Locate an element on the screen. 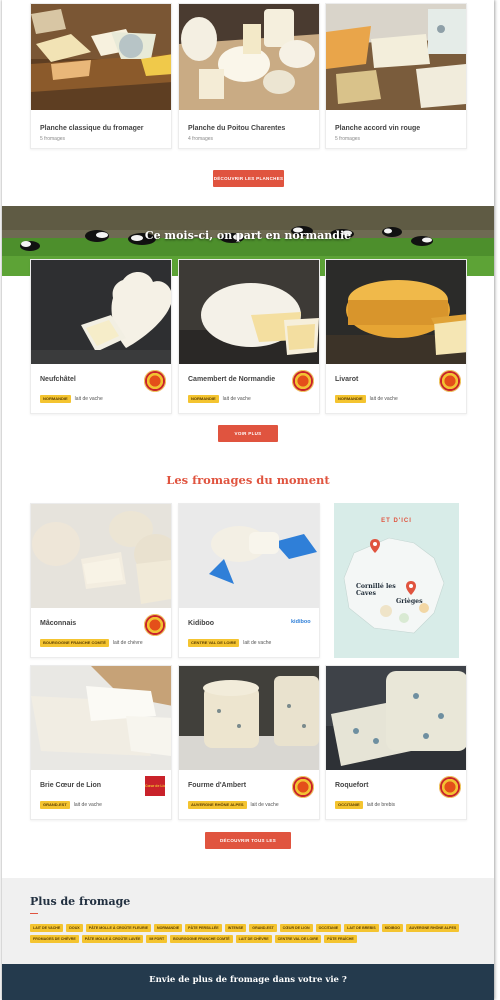 This screenshot has width=500, height=1000. tag-chip: Lait de brebis is located at coordinates (361, 928).